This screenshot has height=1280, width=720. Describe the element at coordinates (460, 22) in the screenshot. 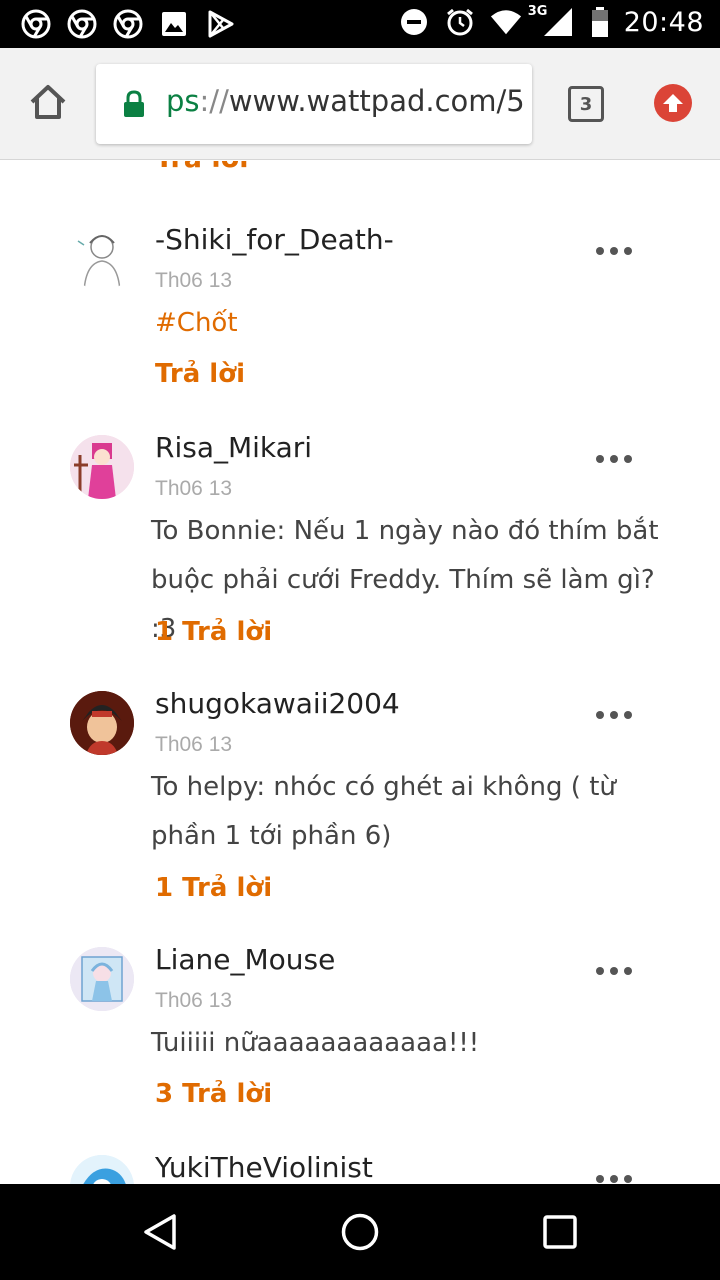

I see `alarm-icon` at that location.